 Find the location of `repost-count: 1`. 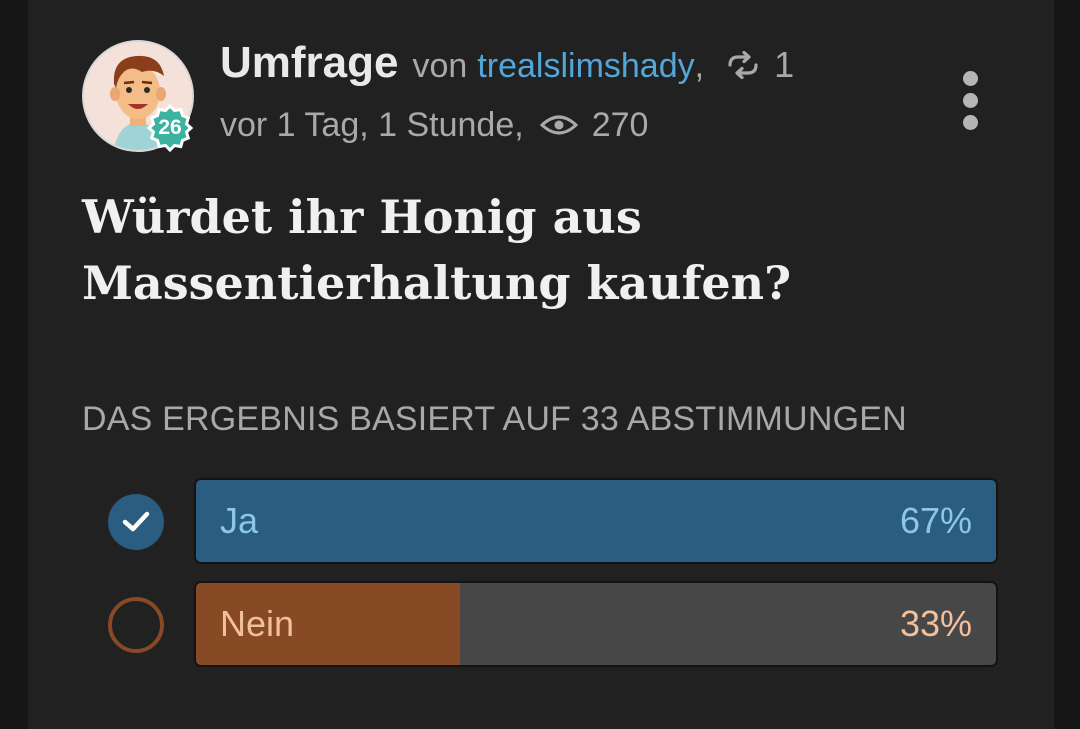

repost-count: 1 is located at coordinates (784, 64).